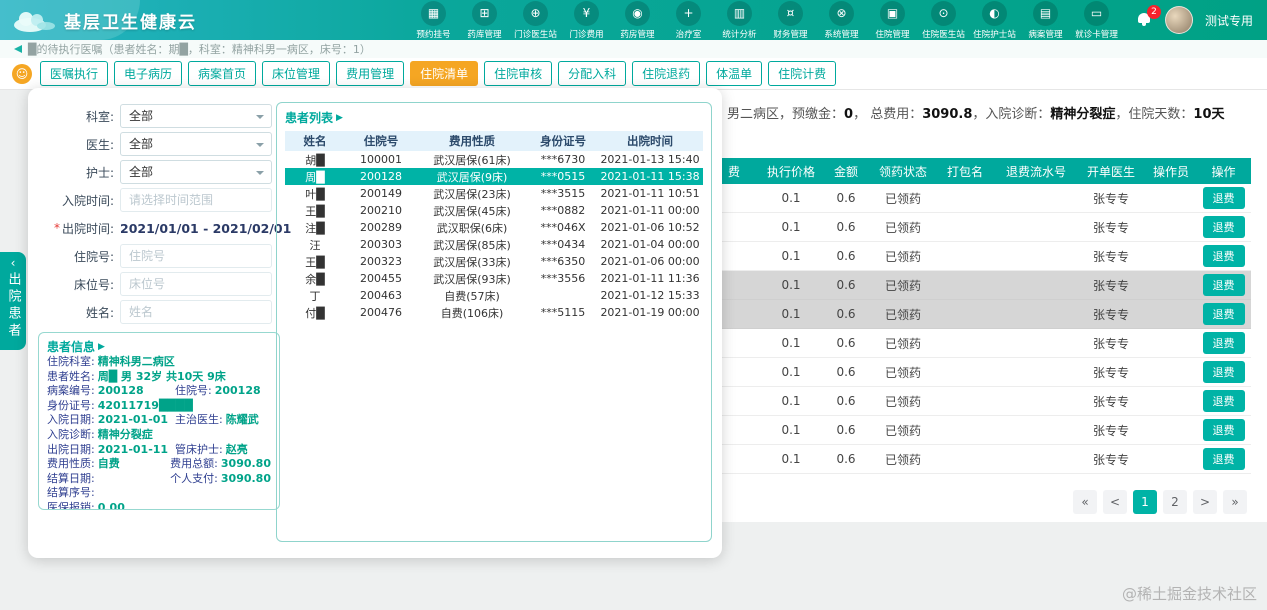  I want to click on notifications-button: 2, so click(1149, 16).